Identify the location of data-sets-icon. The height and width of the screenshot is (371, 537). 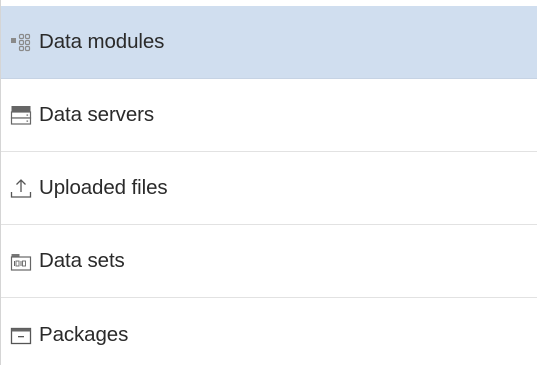
(21, 261).